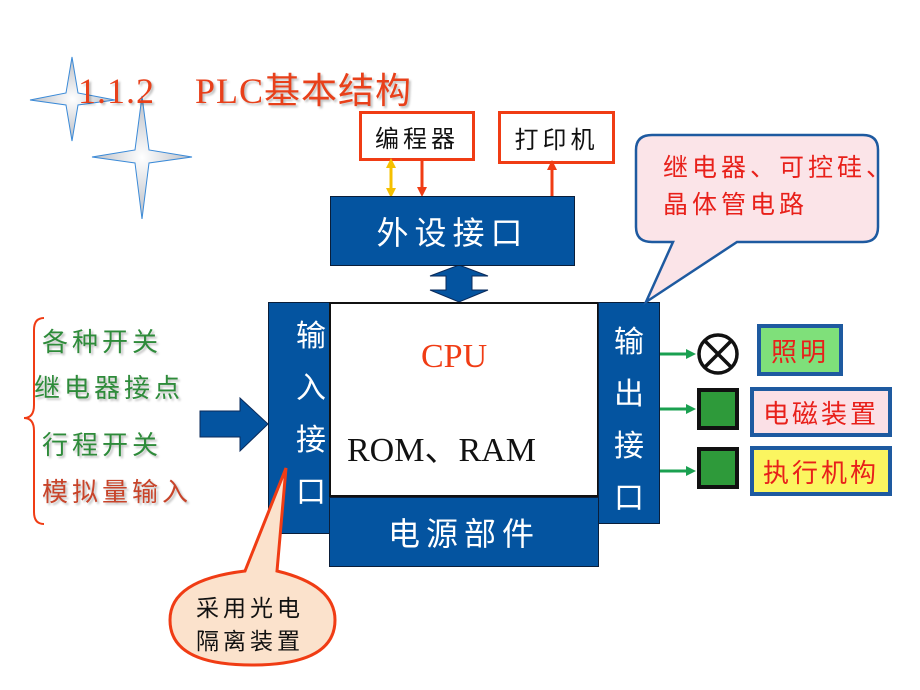 The width and height of the screenshot is (920, 690). Describe the element at coordinates (779, 167) in the screenshot. I see `output-callout-text-line1: 继电器、可控硅、` at that location.